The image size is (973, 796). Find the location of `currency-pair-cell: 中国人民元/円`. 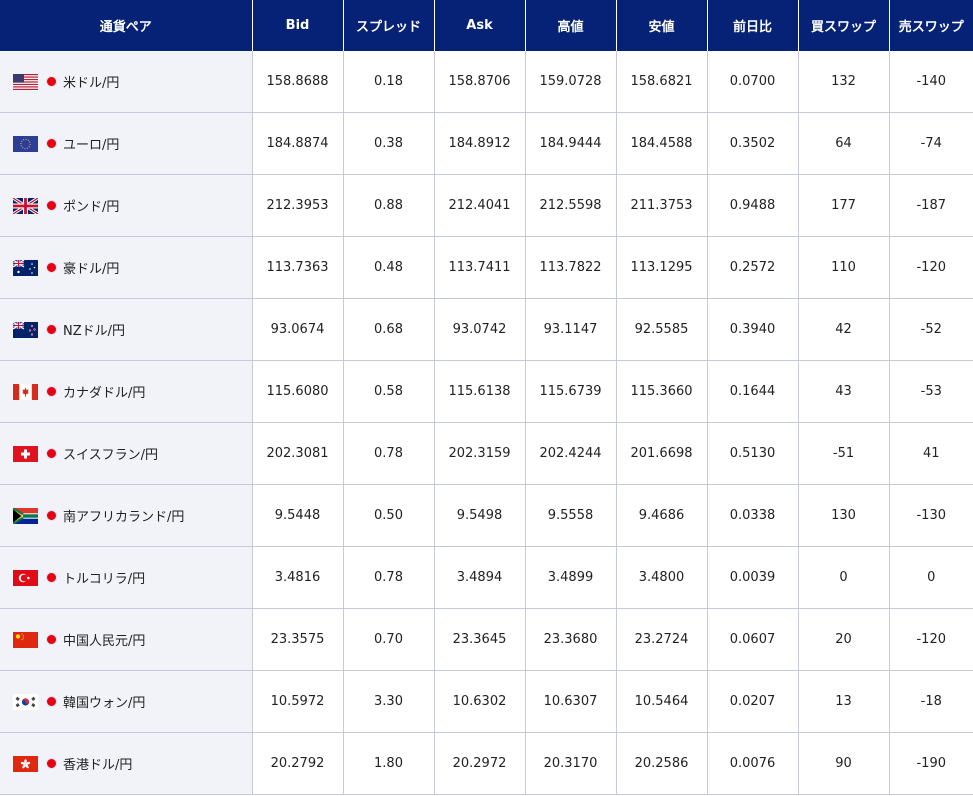

currency-pair-cell: 中国人民元/円 is located at coordinates (126, 639).